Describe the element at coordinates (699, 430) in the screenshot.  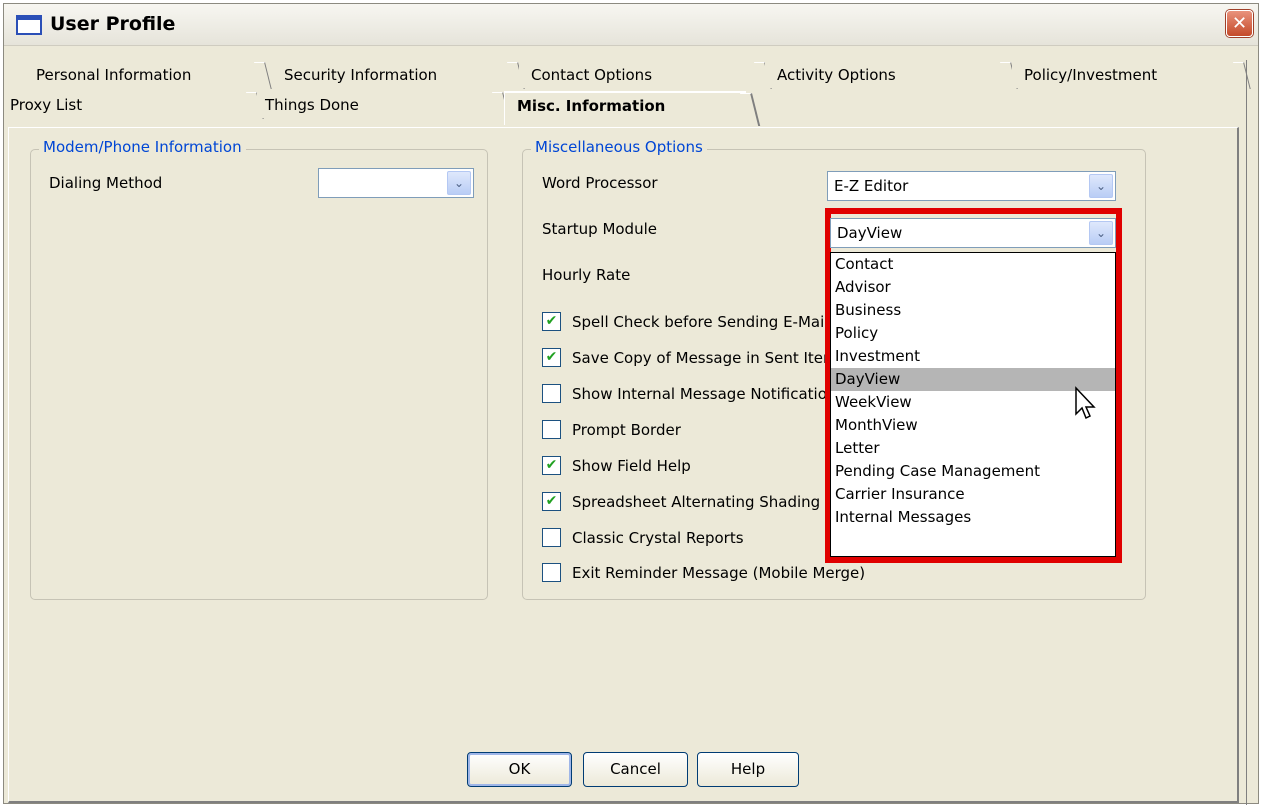
I see `checkbox-prompt-border: Prompt Border` at that location.